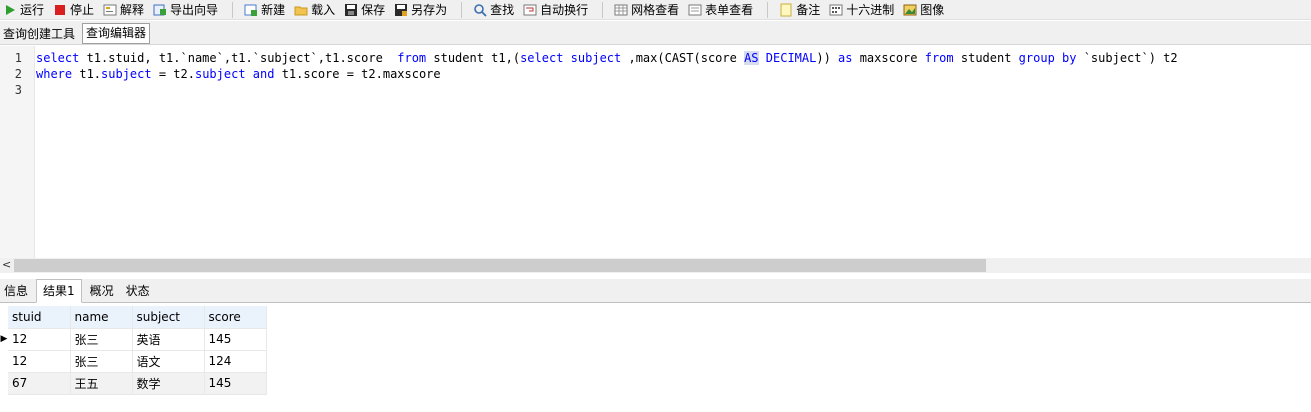  I want to click on save-as-icon, so click(401, 10).